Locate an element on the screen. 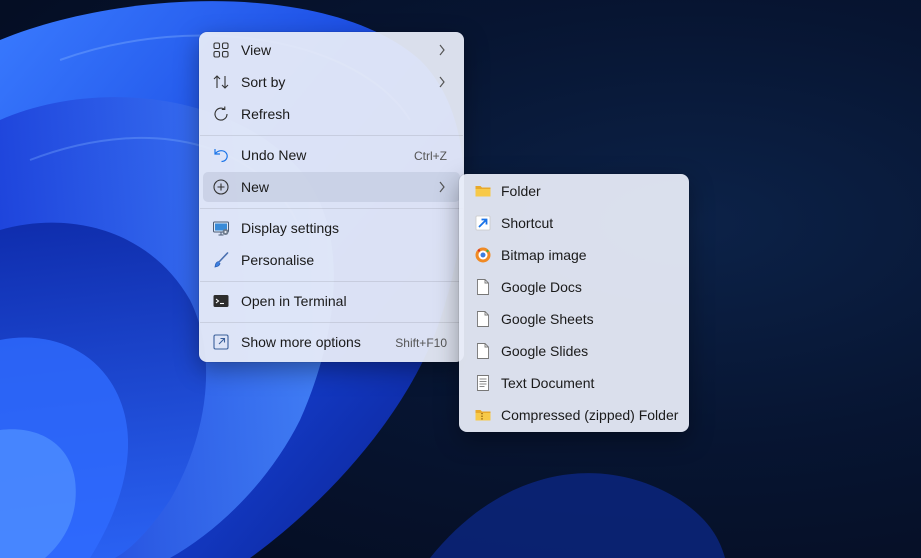  folder-icon is located at coordinates (483, 191).